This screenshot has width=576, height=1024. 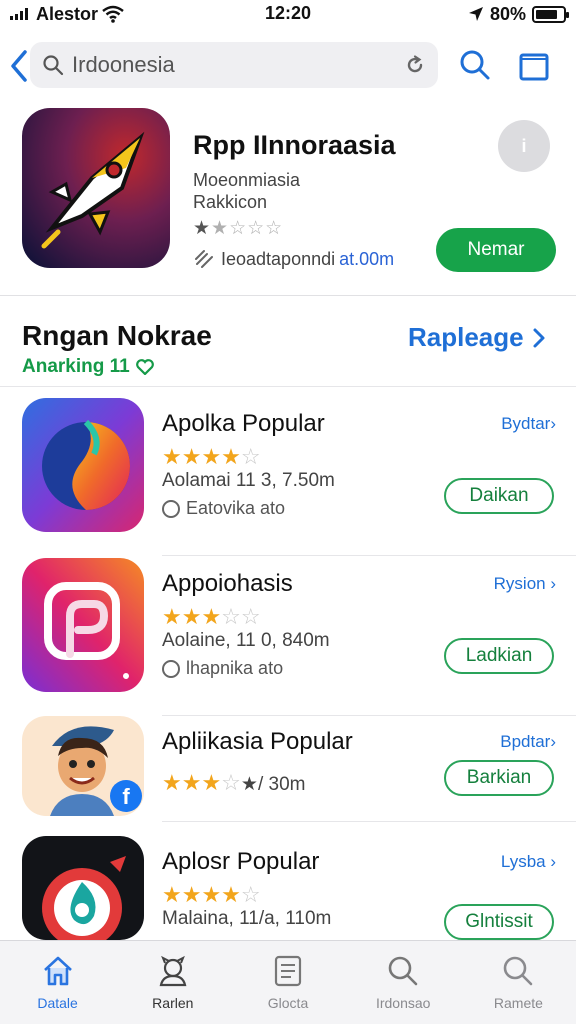 What do you see at coordinates (288, 971) in the screenshot?
I see `document-icon` at bounding box center [288, 971].